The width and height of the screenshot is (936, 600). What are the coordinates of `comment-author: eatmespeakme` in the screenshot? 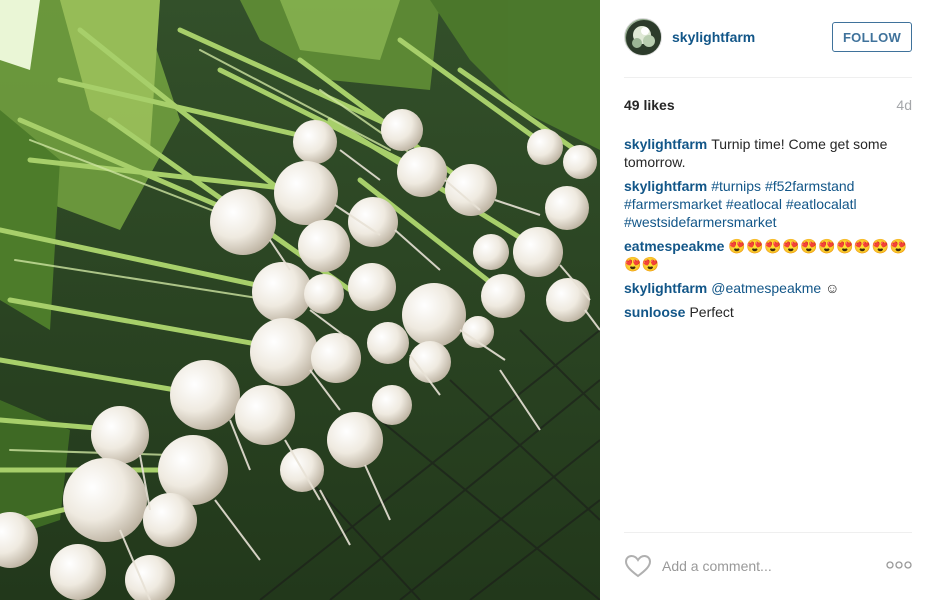 It's located at (674, 246).